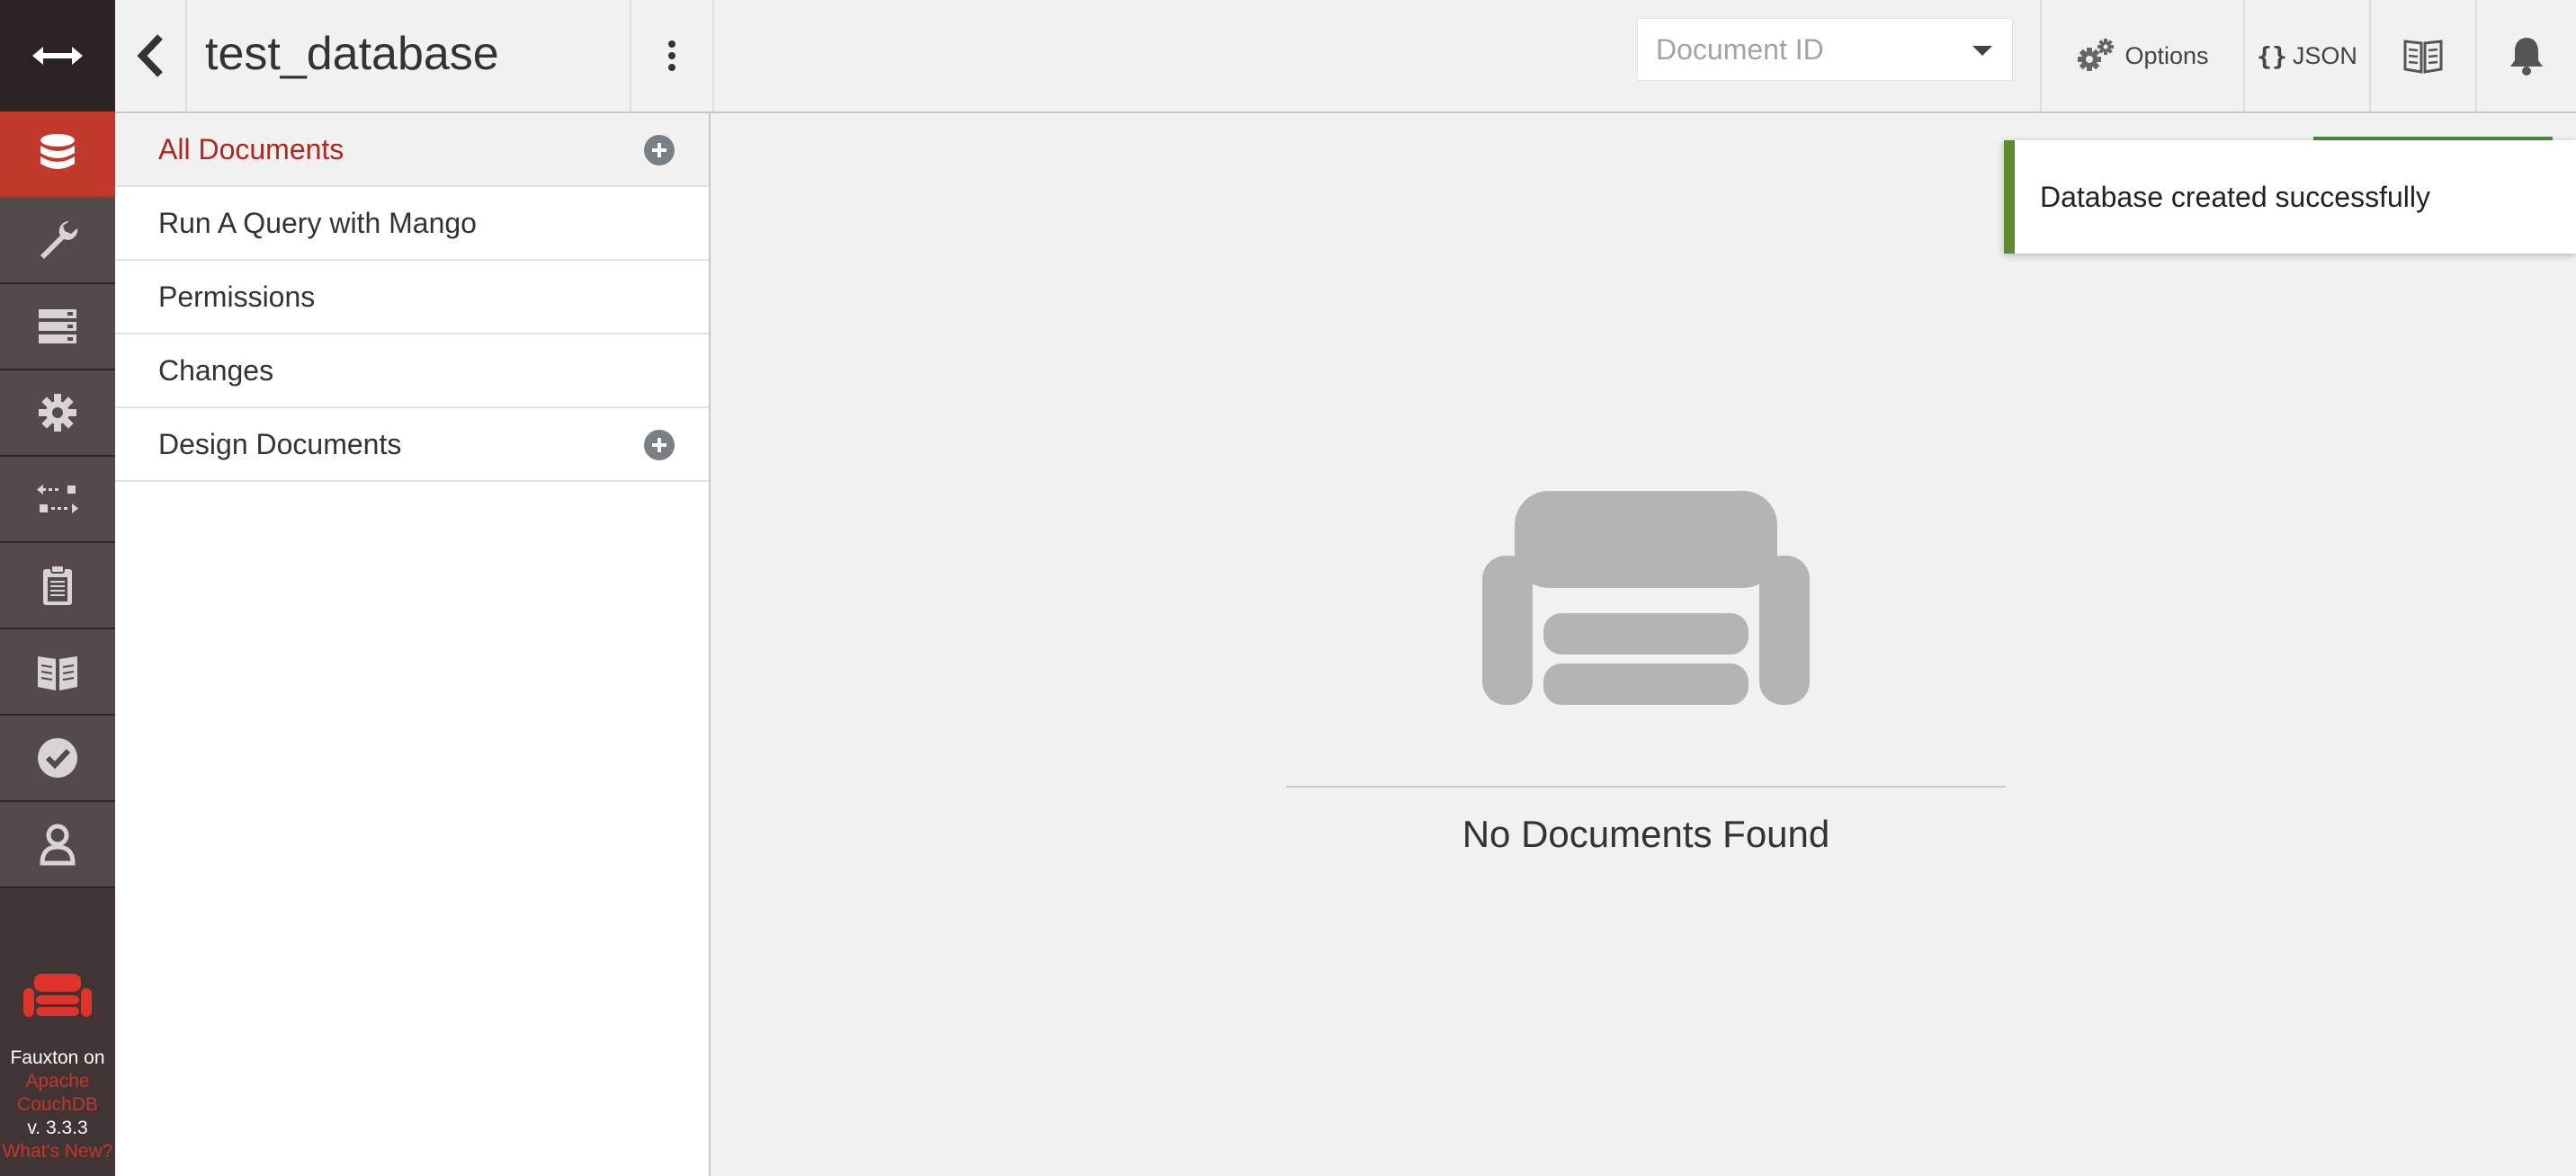  Describe the element at coordinates (2272, 55) in the screenshot. I see `braces-icon: {}` at that location.